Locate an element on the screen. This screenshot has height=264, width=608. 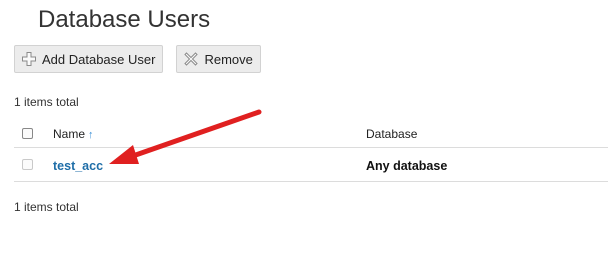
column-header-name: Name ↑ is located at coordinates (73, 134).